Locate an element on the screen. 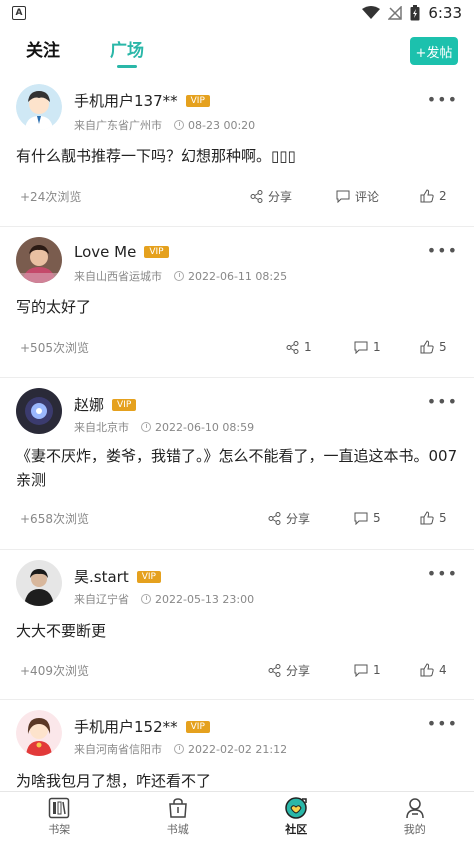  status-bar: A 6:33 is located at coordinates (237, 13).